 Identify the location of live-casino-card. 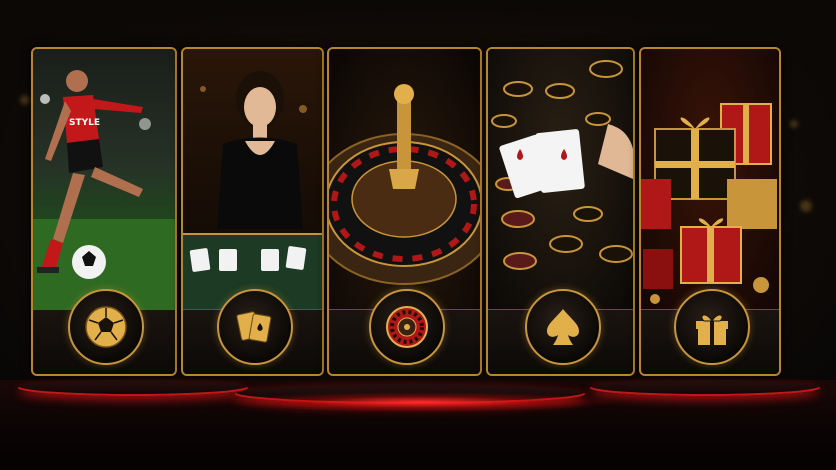
(252, 211).